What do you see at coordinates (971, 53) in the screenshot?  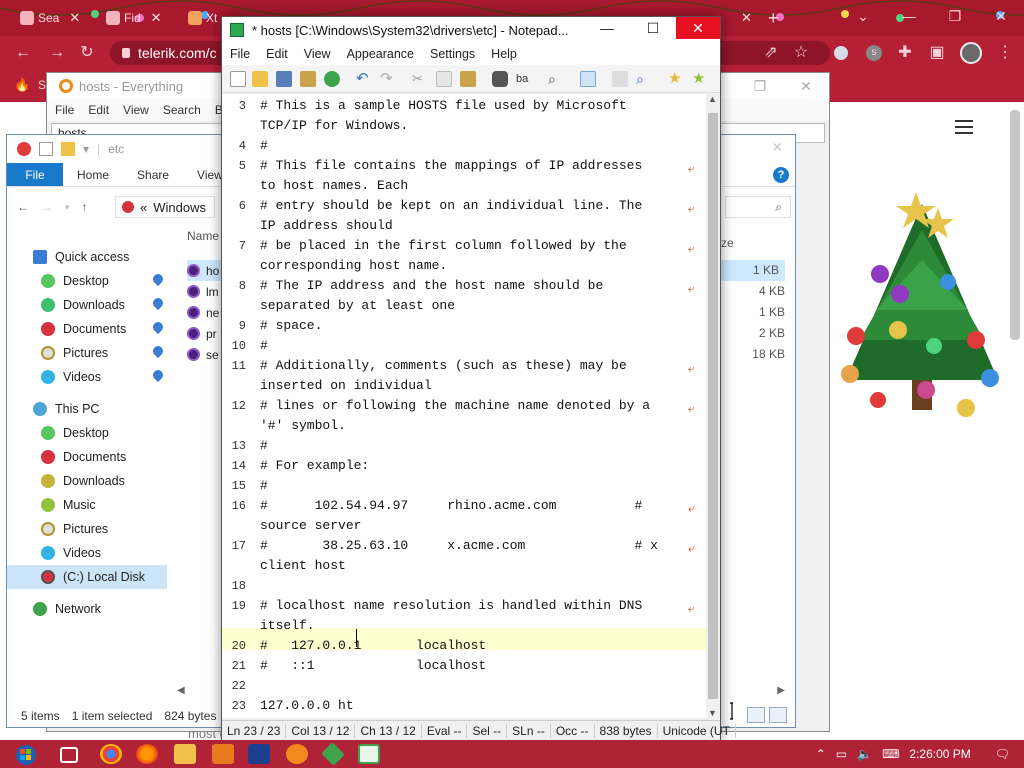 I see `profile-avatar` at bounding box center [971, 53].